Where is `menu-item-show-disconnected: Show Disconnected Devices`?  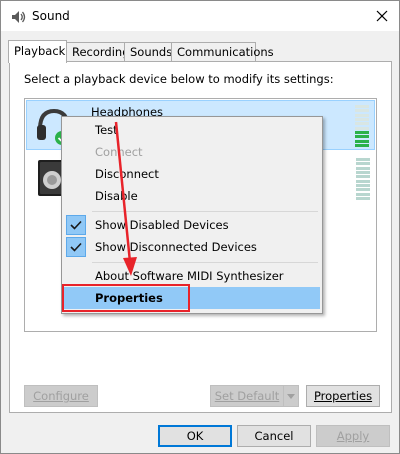 menu-item-show-disconnected: Show Disconnected Devices is located at coordinates (192, 247).